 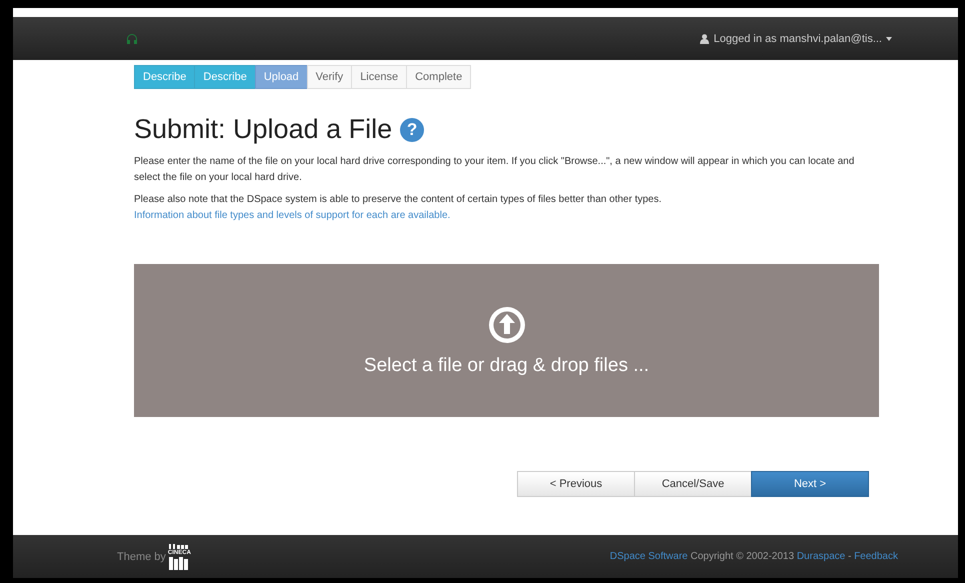 What do you see at coordinates (495, 170) in the screenshot?
I see `paragraph: Please enter the name of the file on your local hard drive corresponding to your item. If you click "Browse...", a new window will appear in which you can locate and select the file on your local hard drive.` at bounding box center [495, 170].